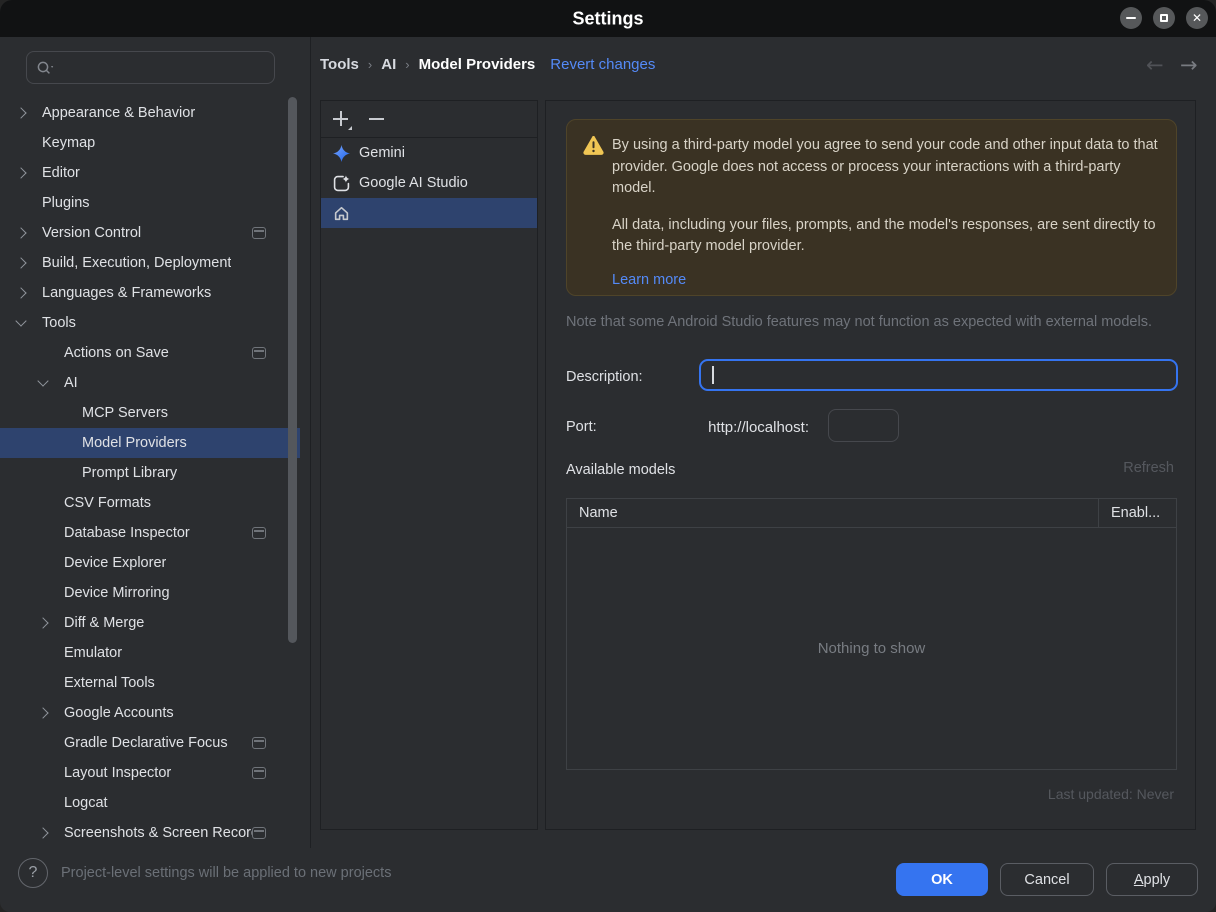 This screenshot has width=1216, height=912. What do you see at coordinates (713, 375) in the screenshot?
I see `text-caret` at bounding box center [713, 375].